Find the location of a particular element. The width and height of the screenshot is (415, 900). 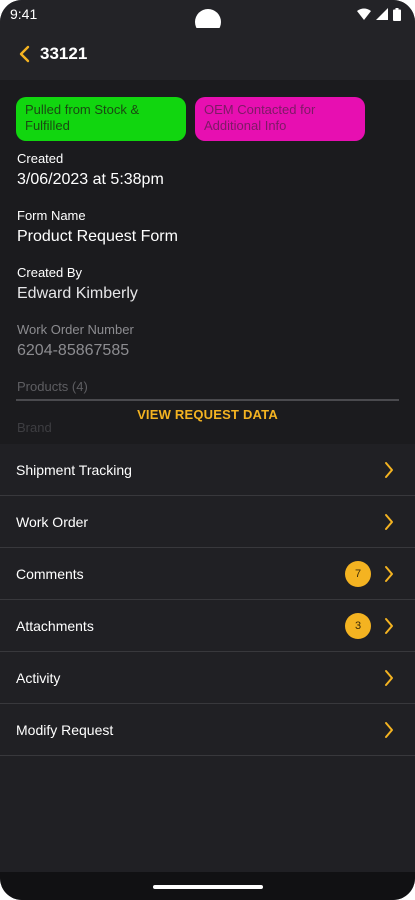

created-by-value: Edward Kimberly is located at coordinates (77, 293).